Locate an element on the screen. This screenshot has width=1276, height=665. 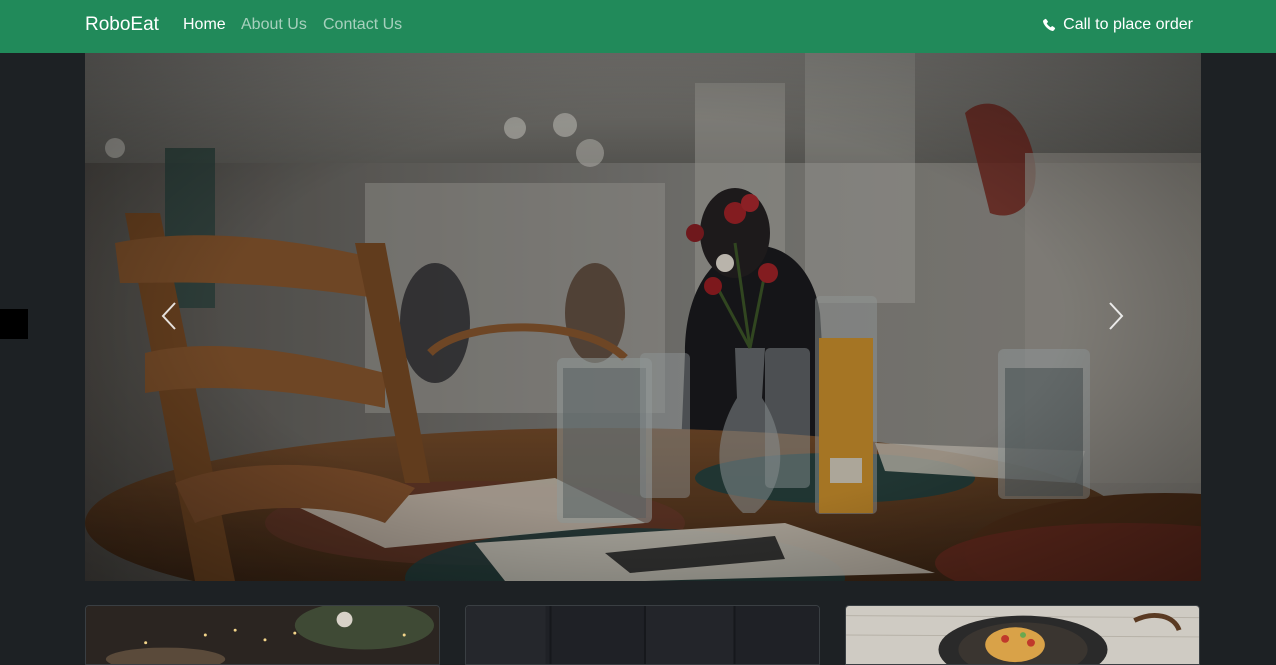
nav-contact-us: Contact Us is located at coordinates (362, 25).